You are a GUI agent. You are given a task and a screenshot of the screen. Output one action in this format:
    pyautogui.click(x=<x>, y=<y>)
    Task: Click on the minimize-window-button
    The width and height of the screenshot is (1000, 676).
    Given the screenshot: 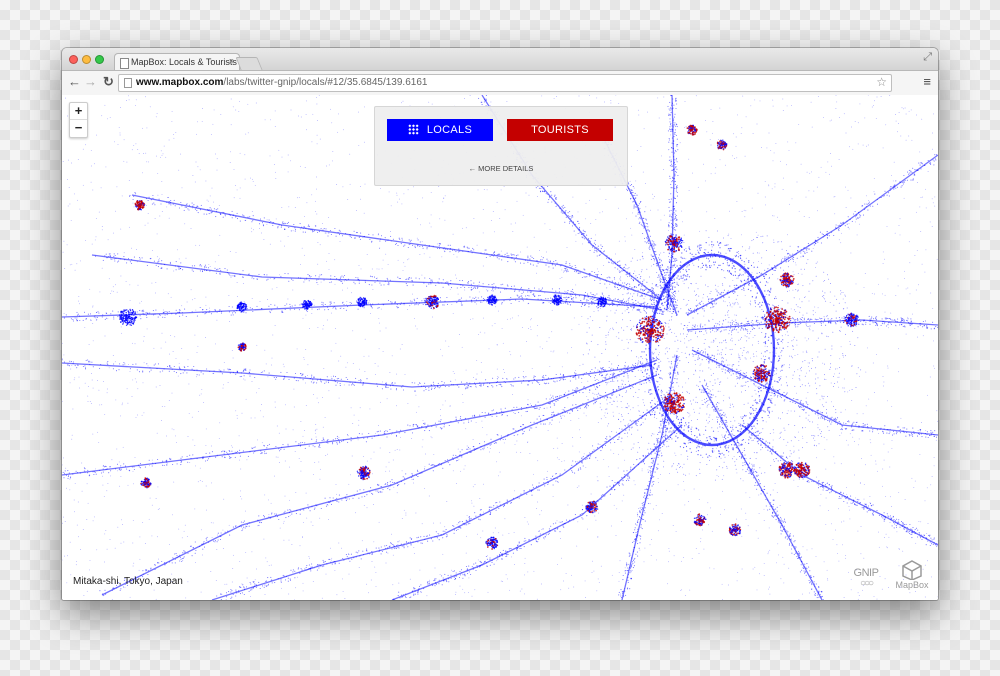 What is the action you would take?
    pyautogui.click(x=86, y=59)
    